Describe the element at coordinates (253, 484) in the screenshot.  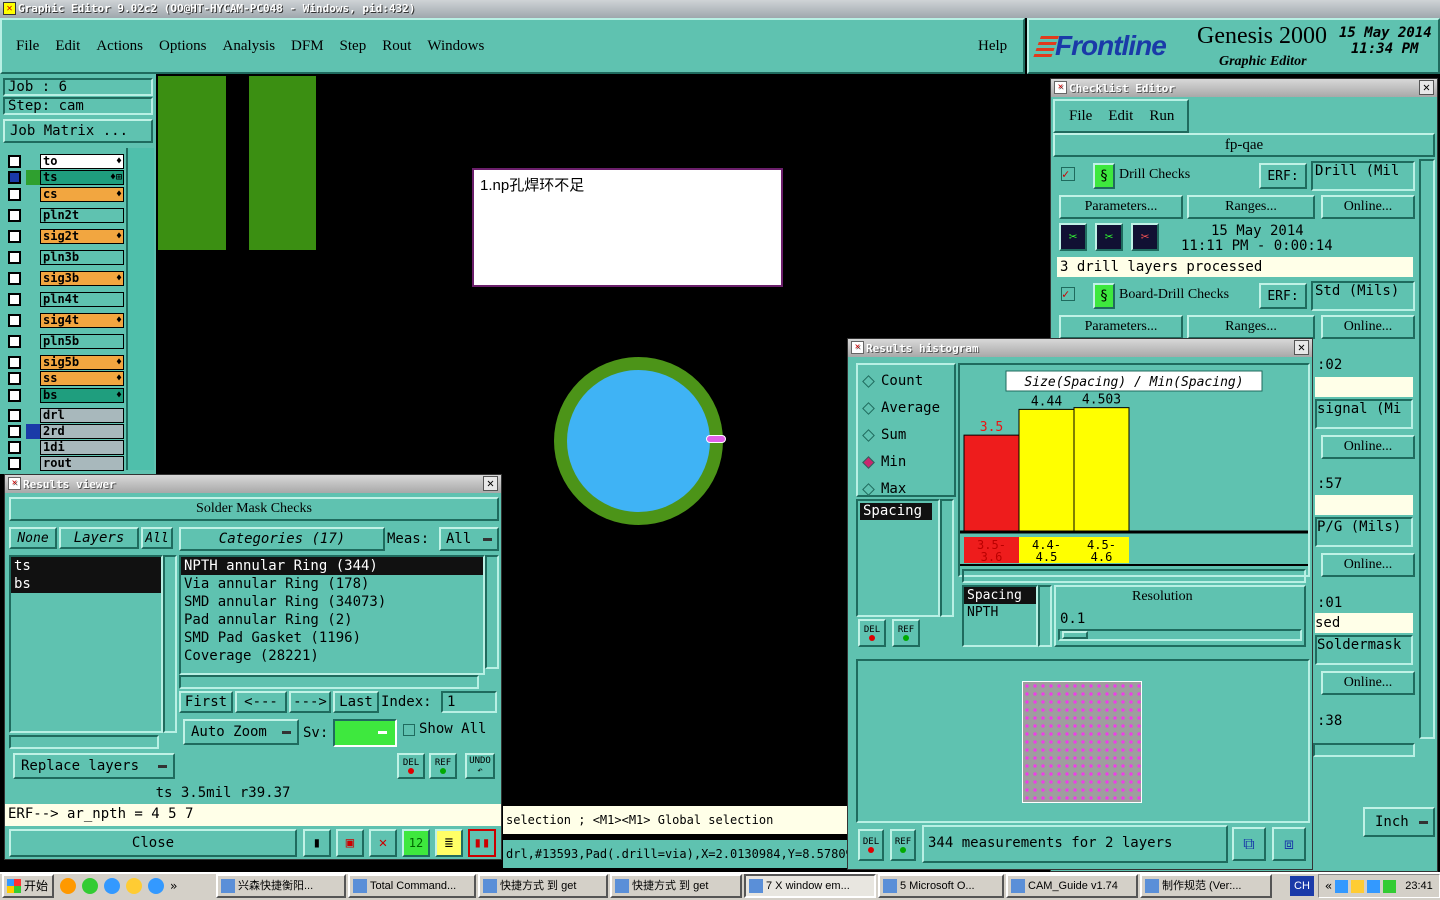
I see `results-viewer-titlebar: ✕ Results viewer ✕` at that location.